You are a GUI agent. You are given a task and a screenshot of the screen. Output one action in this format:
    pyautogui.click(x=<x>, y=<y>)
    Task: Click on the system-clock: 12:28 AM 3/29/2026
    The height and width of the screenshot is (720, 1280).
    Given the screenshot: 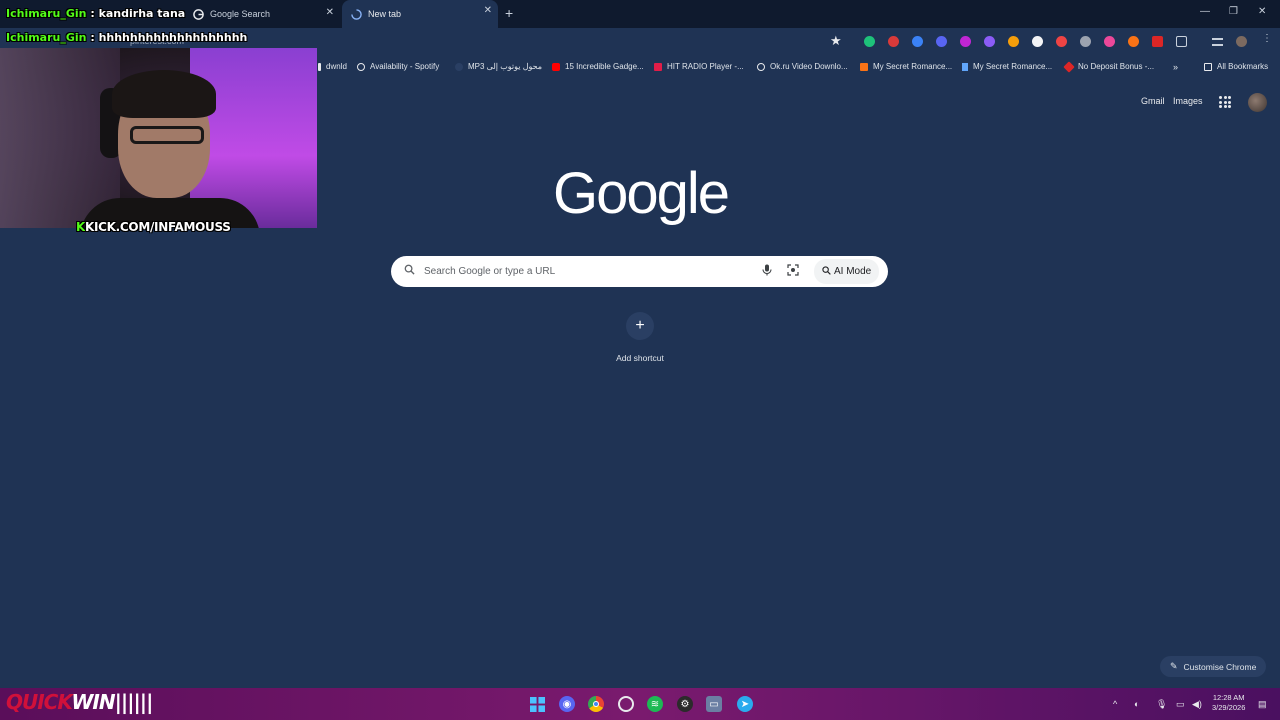 What is the action you would take?
    pyautogui.click(x=1228, y=703)
    